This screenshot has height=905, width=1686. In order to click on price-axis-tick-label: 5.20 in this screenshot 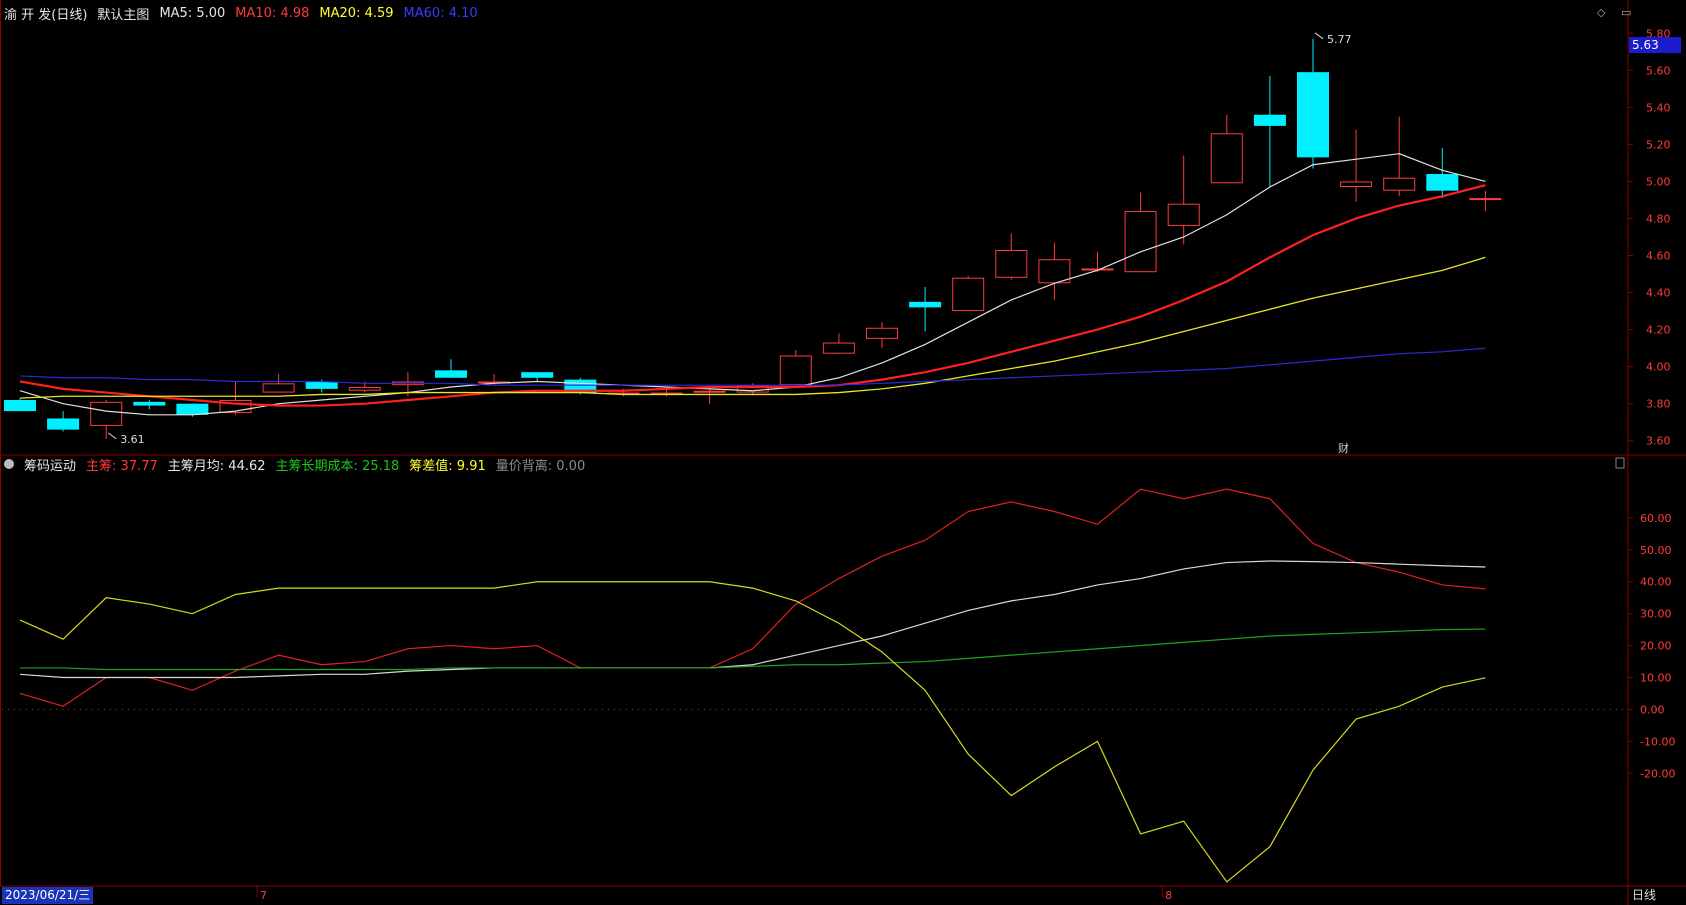, I will do `click(1658, 144)`.